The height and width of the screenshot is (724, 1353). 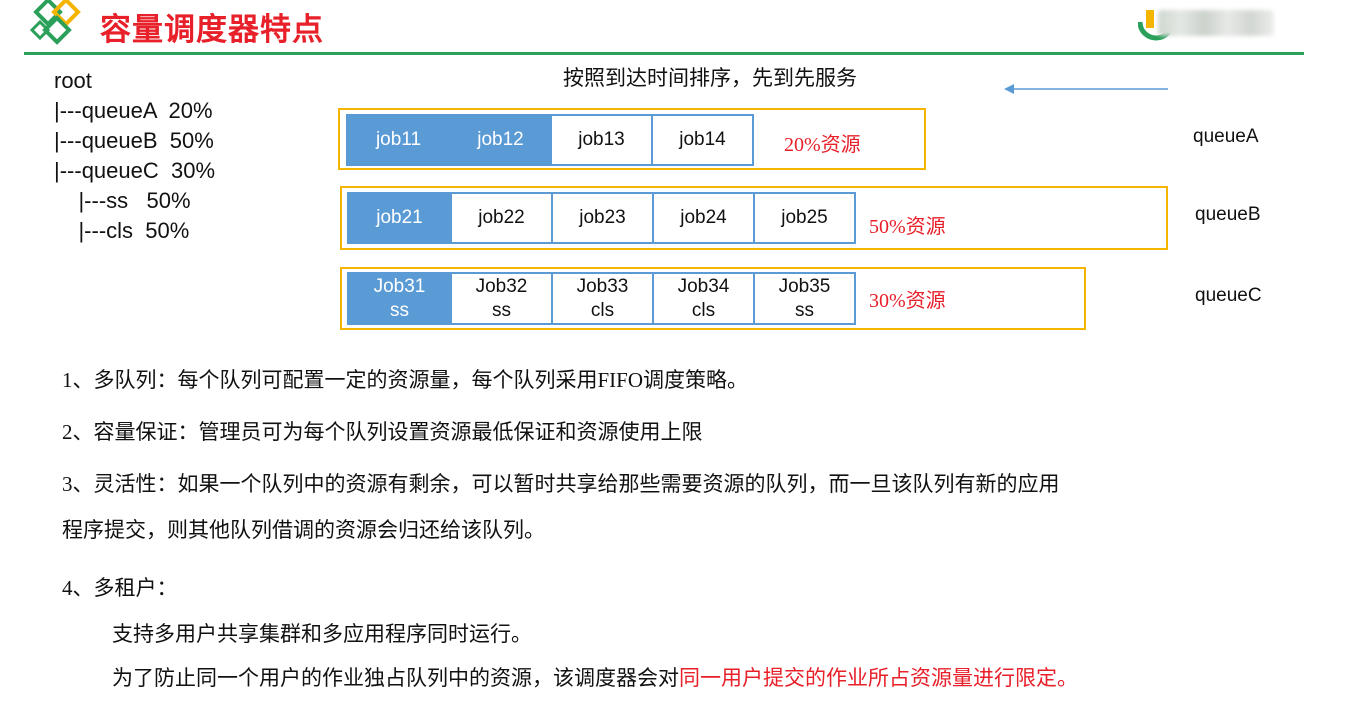 I want to click on left-arrow-icon, so click(x=1086, y=89).